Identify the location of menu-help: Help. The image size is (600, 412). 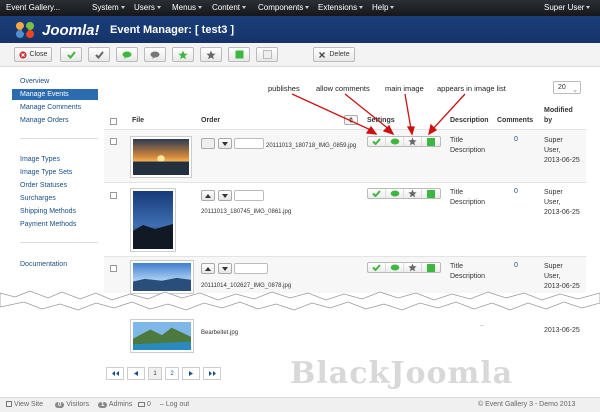
(383, 7).